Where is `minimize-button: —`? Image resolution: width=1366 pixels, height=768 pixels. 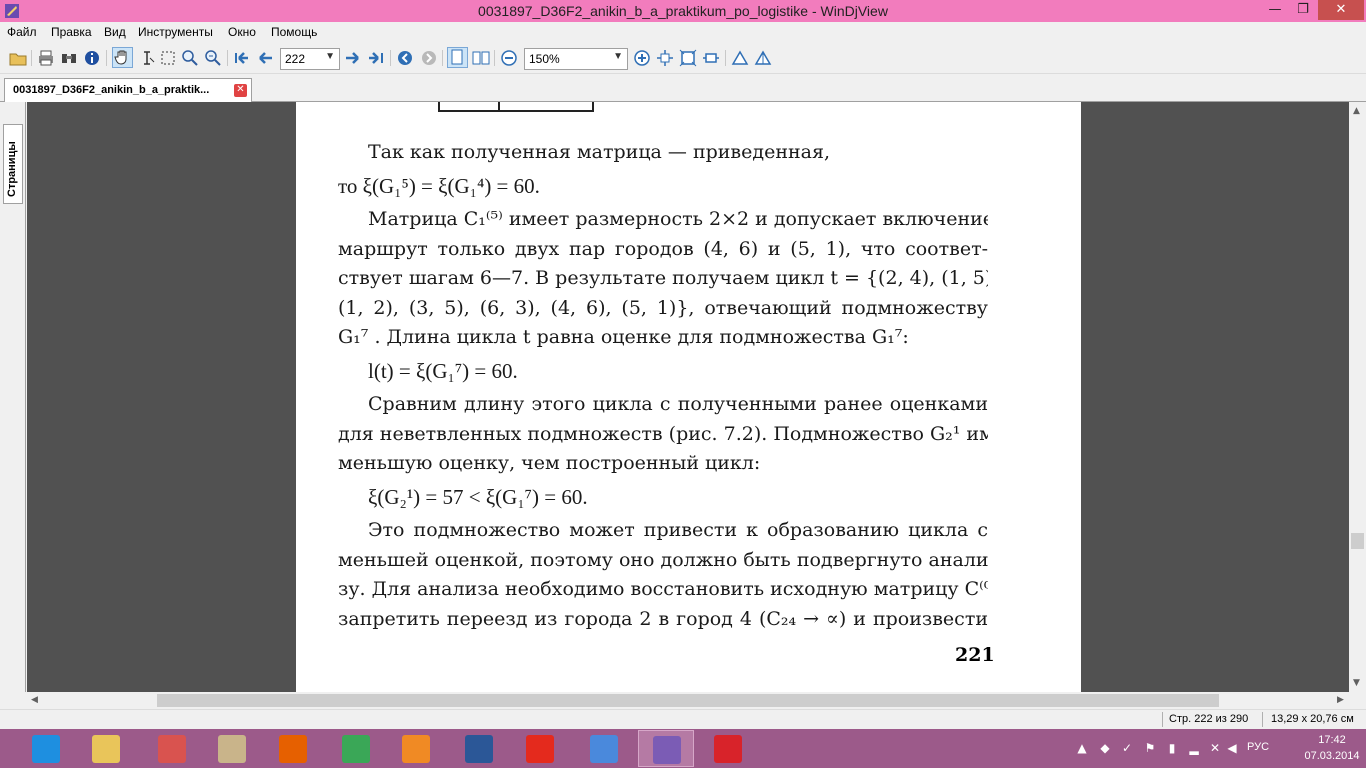
minimize-button: — is located at coordinates (1275, 10).